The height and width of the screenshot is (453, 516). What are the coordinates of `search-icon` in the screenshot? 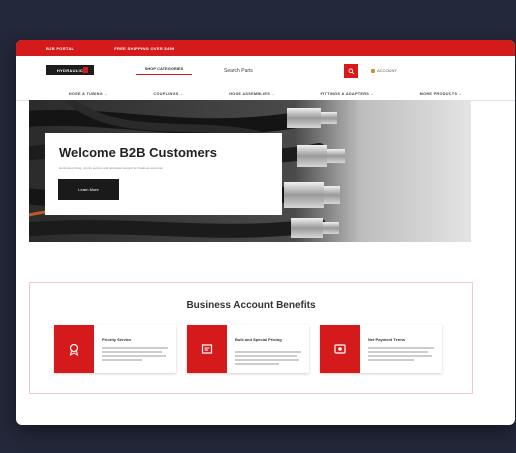 It's located at (351, 71).